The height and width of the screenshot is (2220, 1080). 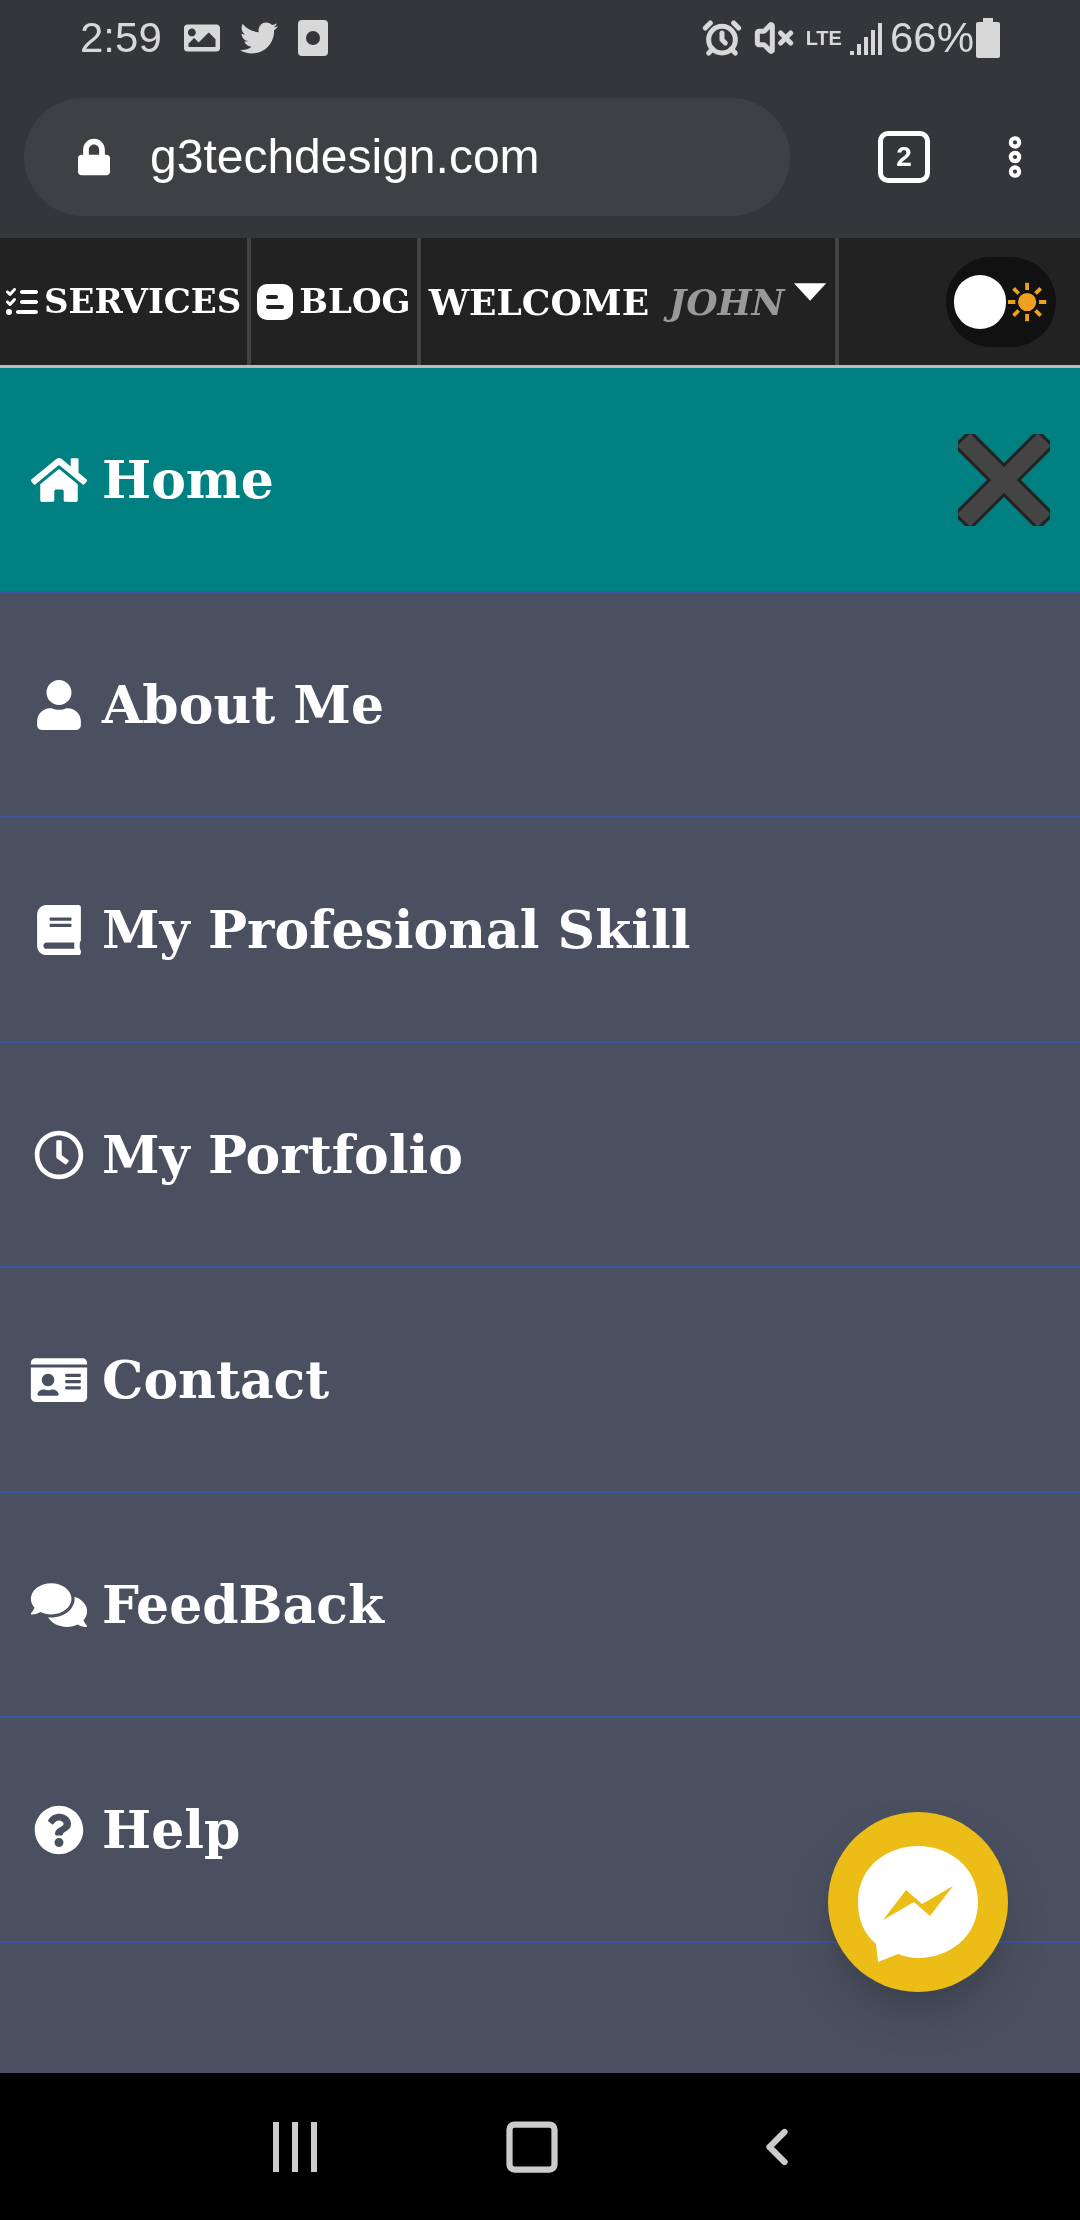 I want to click on lock-icon, so click(x=94, y=156).